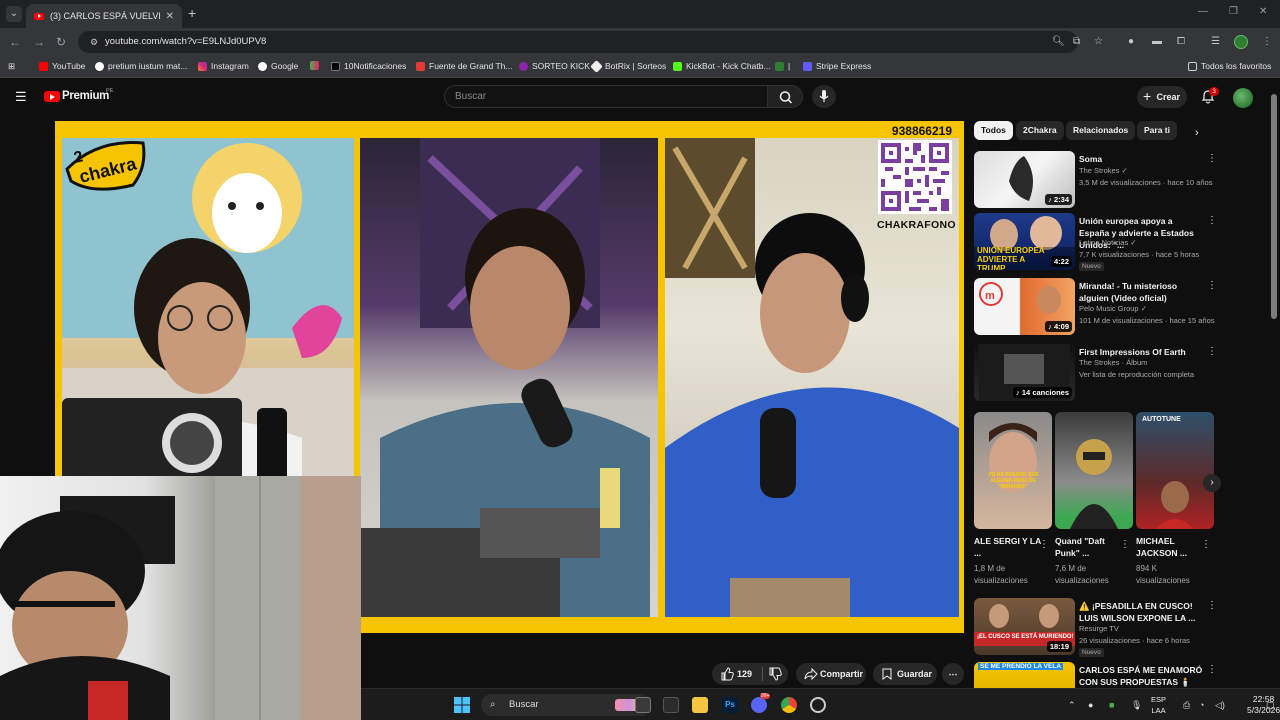 This screenshot has width=1280, height=720. I want to click on reload-icon: ↻, so click(61, 42).